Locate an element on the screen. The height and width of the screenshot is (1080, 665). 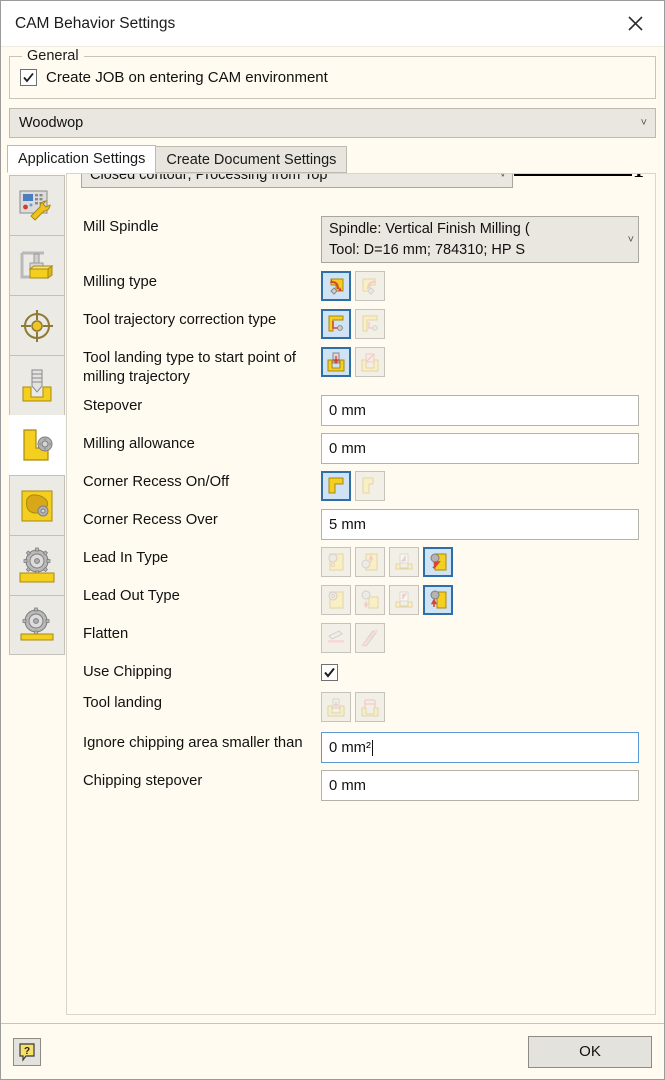
row-chipping-stepover: Chipping stepover 0 mm is located at coordinates (361, 785).